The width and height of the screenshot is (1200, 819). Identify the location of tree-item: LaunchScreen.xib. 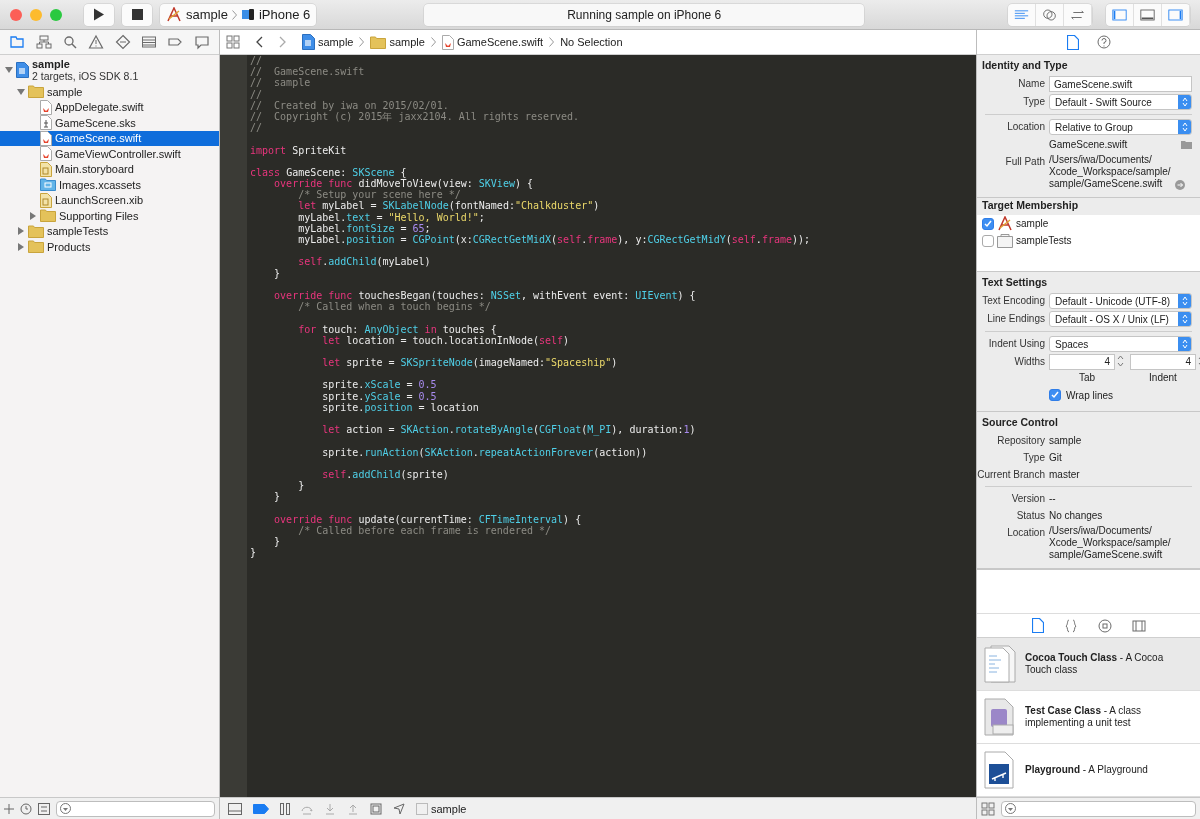
(109, 200).